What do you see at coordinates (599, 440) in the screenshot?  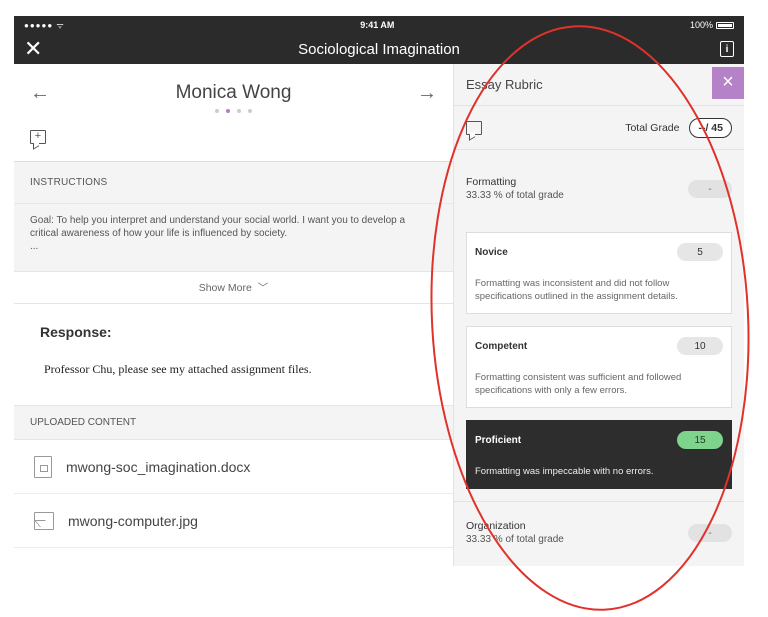 I see `level-header: Proficient 15` at bounding box center [599, 440].